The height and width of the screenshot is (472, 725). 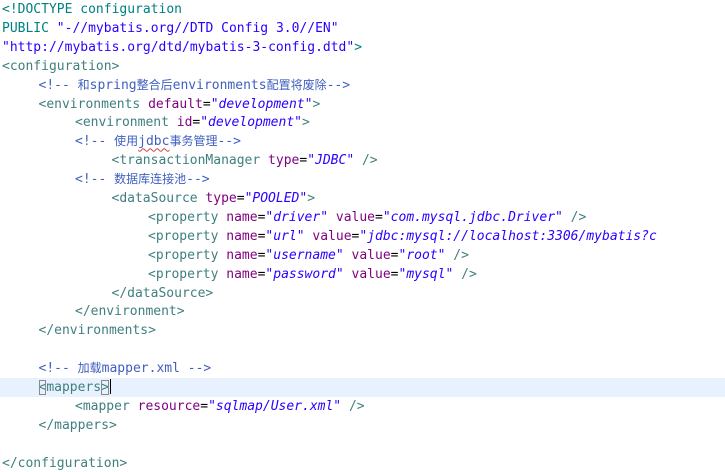 What do you see at coordinates (110, 386) in the screenshot?
I see `text-caret` at bounding box center [110, 386].